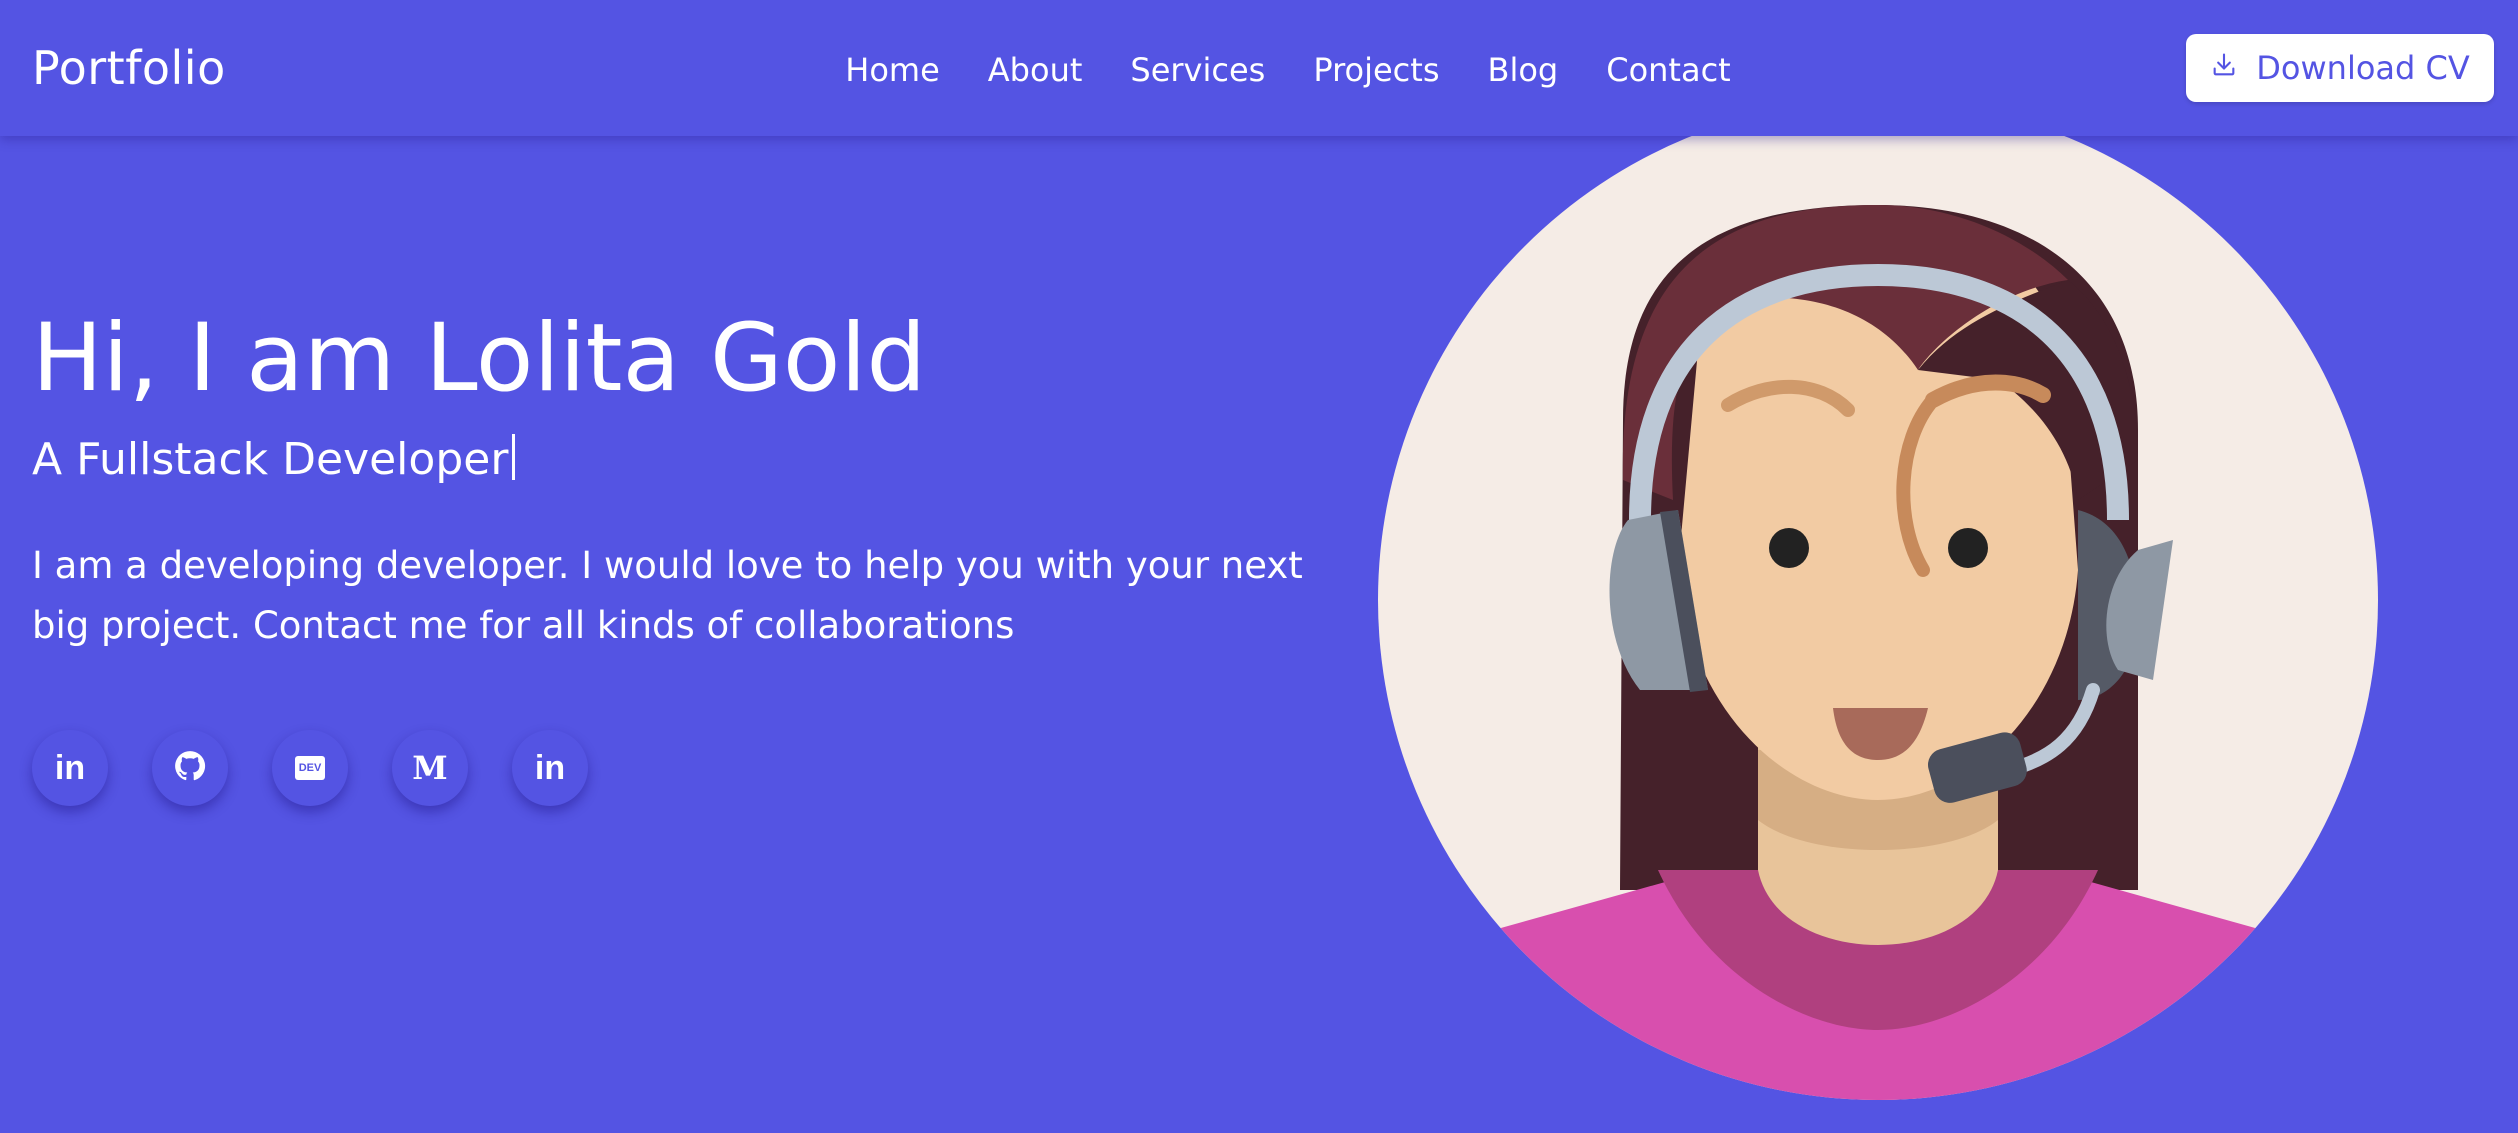 The width and height of the screenshot is (2518, 1133). I want to click on hero-subtitle: A Fullstack Developer, so click(274, 460).